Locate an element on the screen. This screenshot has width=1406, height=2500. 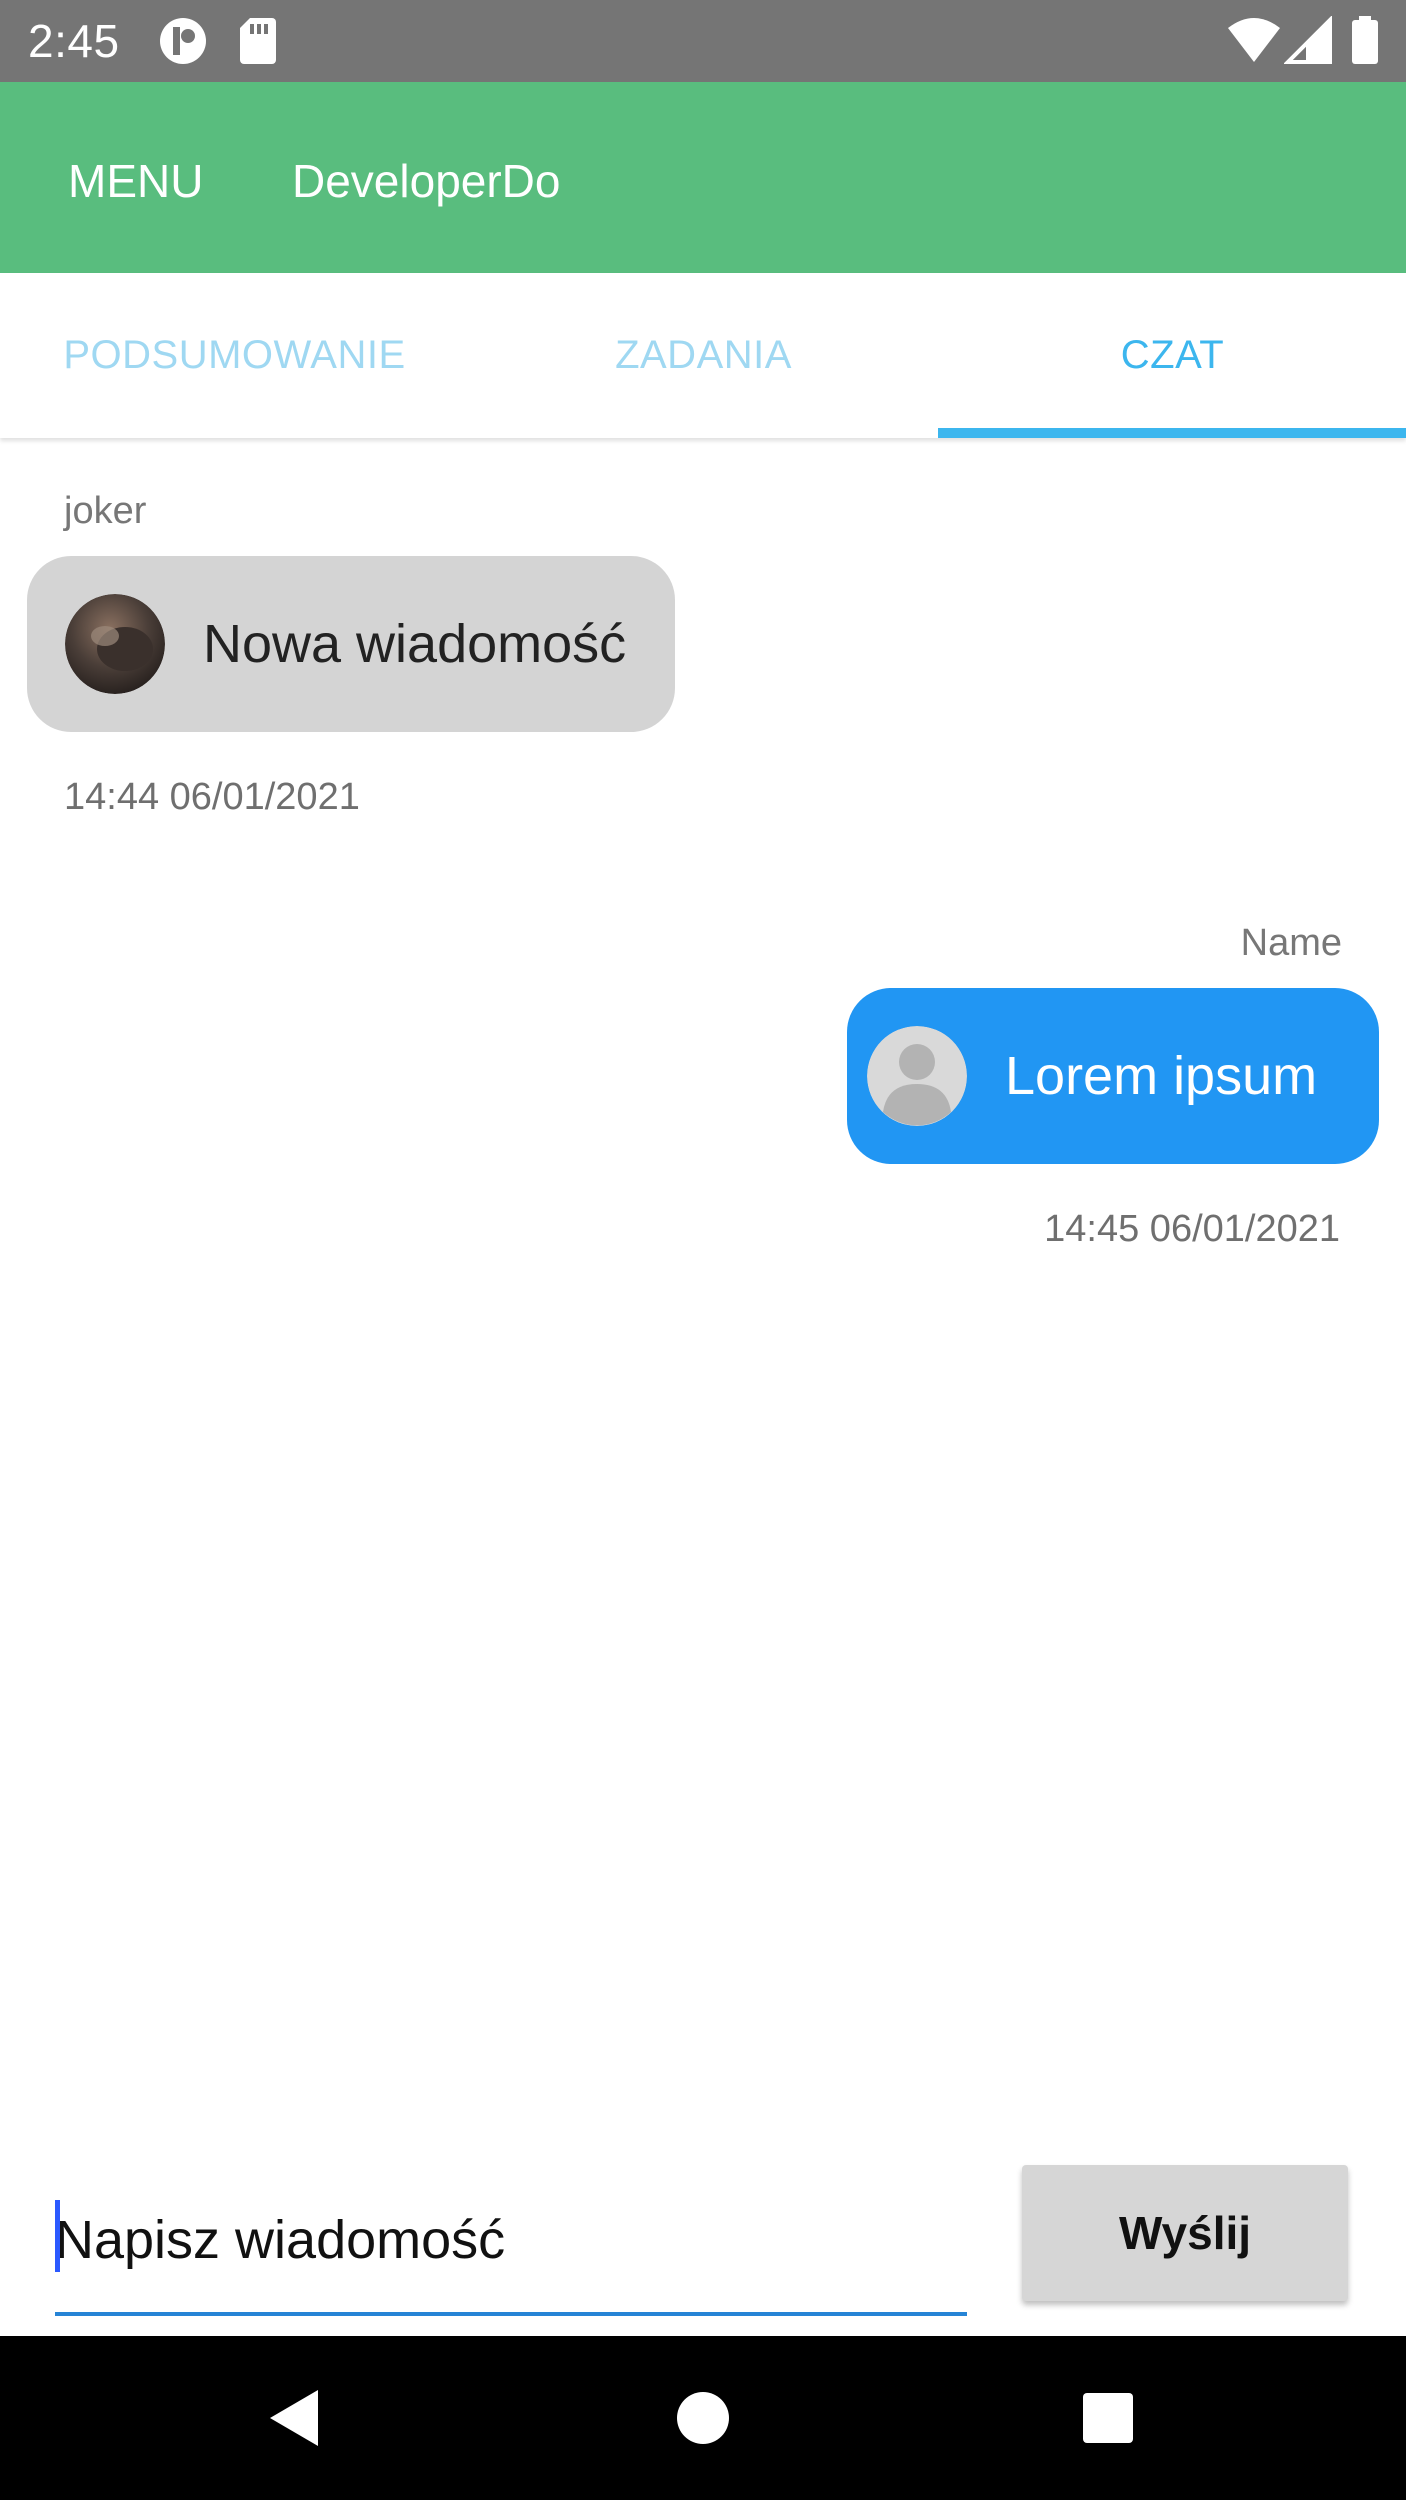
message-sender-name: Name is located at coordinates (1291, 943).